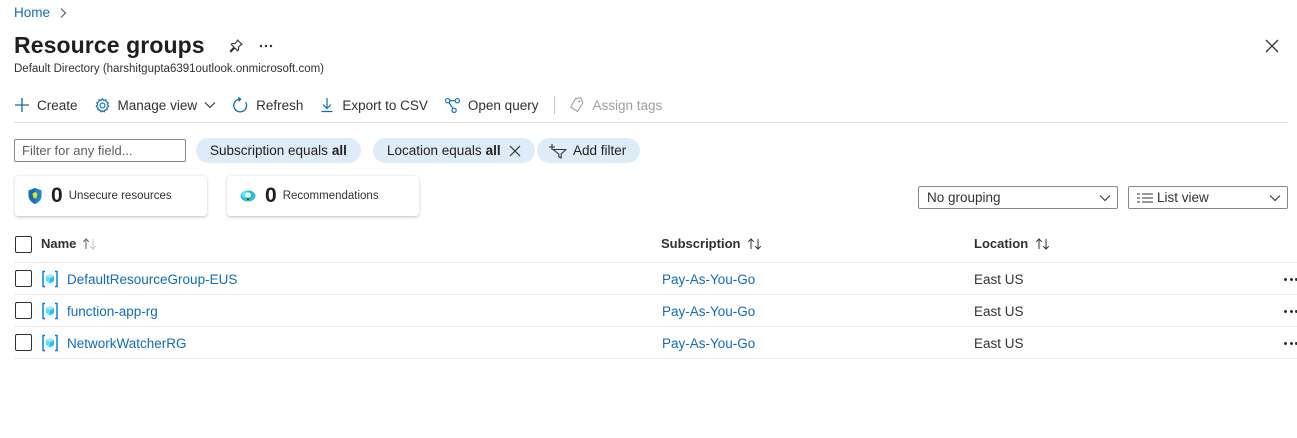  I want to click on resource-group-link: NetworkWatcherRG, so click(127, 343).